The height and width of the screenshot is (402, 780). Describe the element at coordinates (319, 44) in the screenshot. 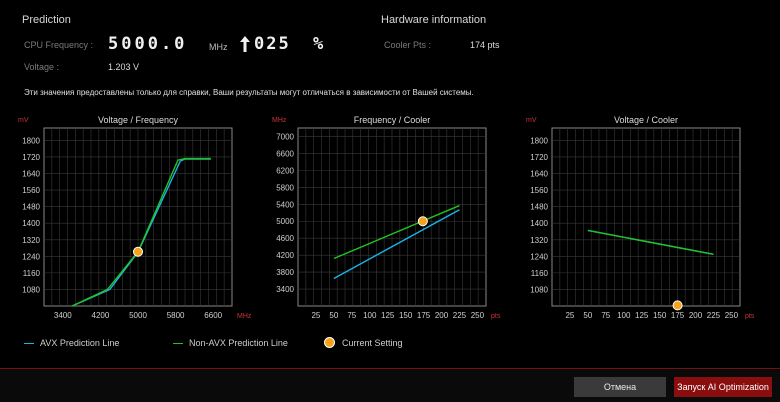

I see `percent-unit: %` at that location.